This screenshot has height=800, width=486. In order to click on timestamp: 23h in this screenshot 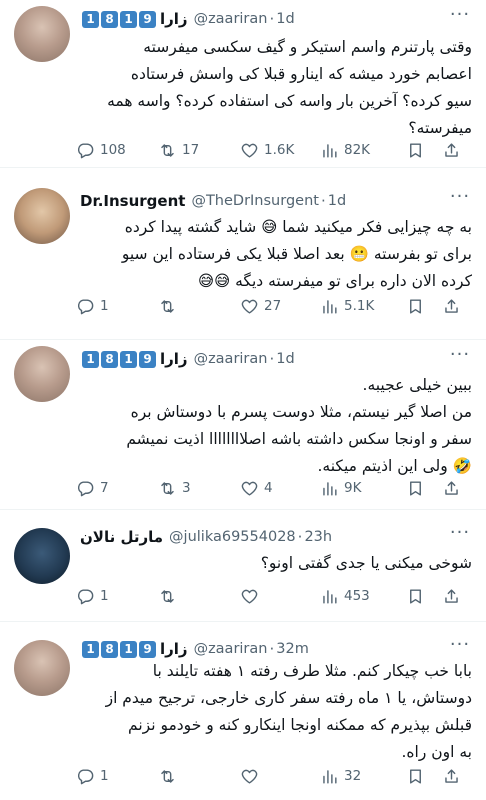, I will do `click(318, 537)`.